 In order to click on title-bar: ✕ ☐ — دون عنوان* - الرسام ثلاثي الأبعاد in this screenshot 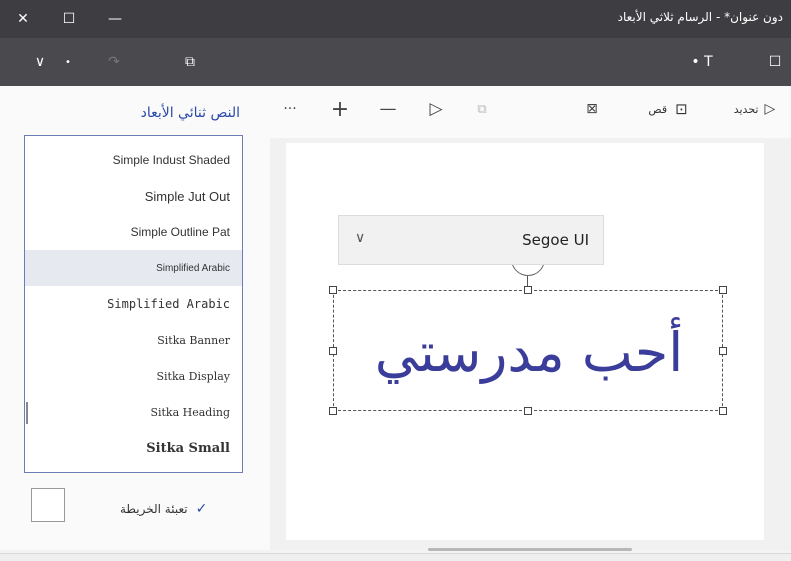, I will do `click(395, 19)`.